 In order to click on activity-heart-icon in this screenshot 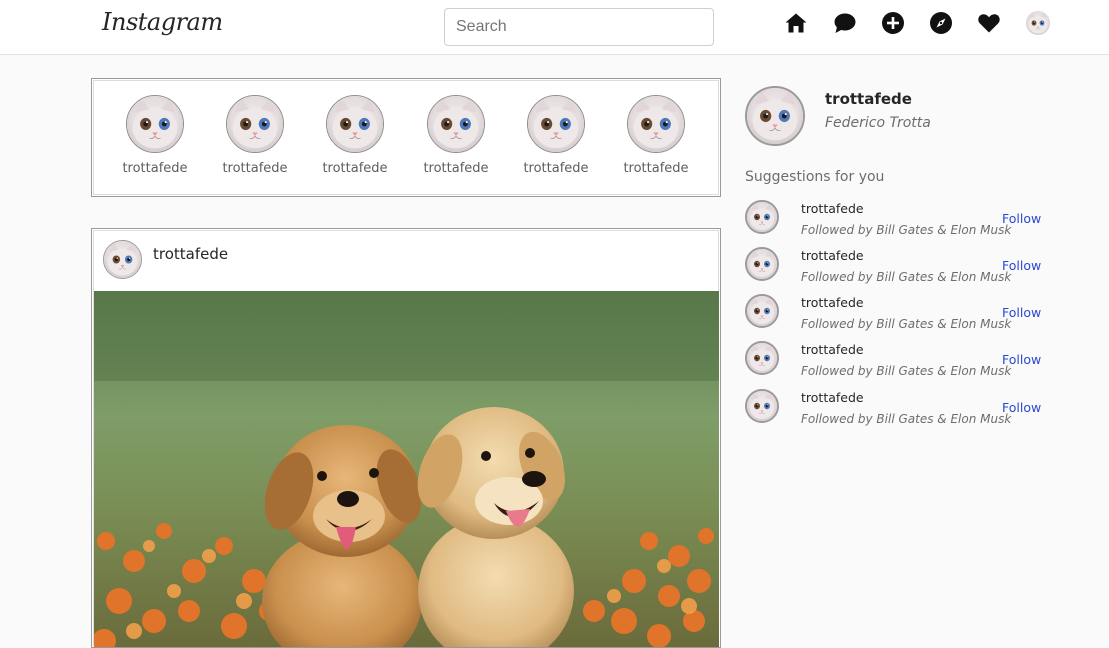, I will do `click(989, 23)`.